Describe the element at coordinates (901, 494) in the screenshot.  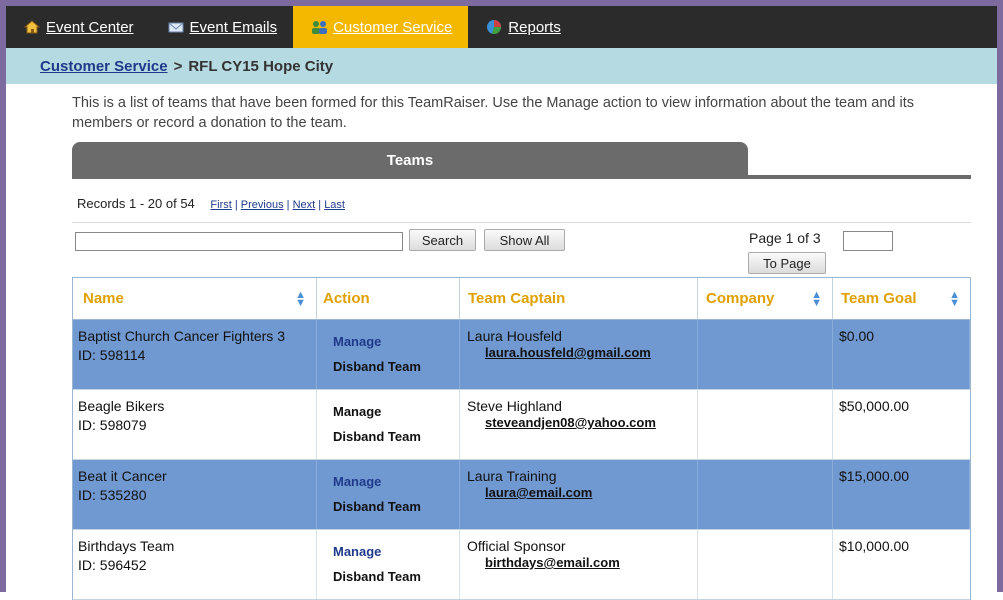
I see `team-goal-cell: $15,000.00` at that location.